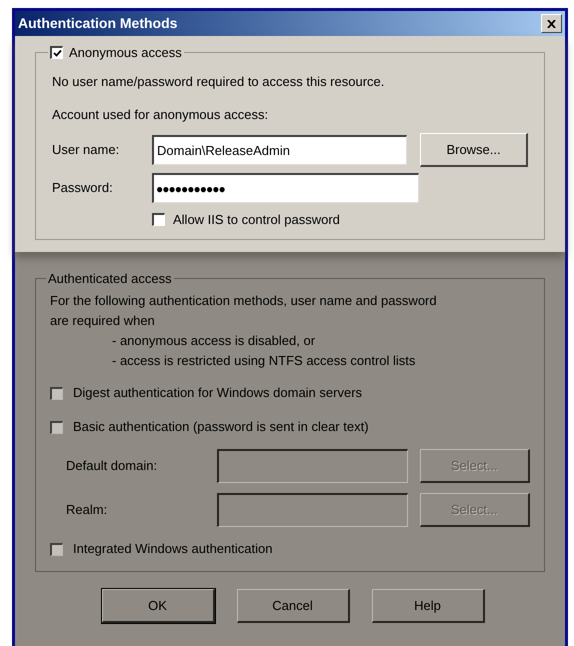  Describe the element at coordinates (219, 82) in the screenshot. I see `description-text: No user name/password required to access this resource.` at that location.